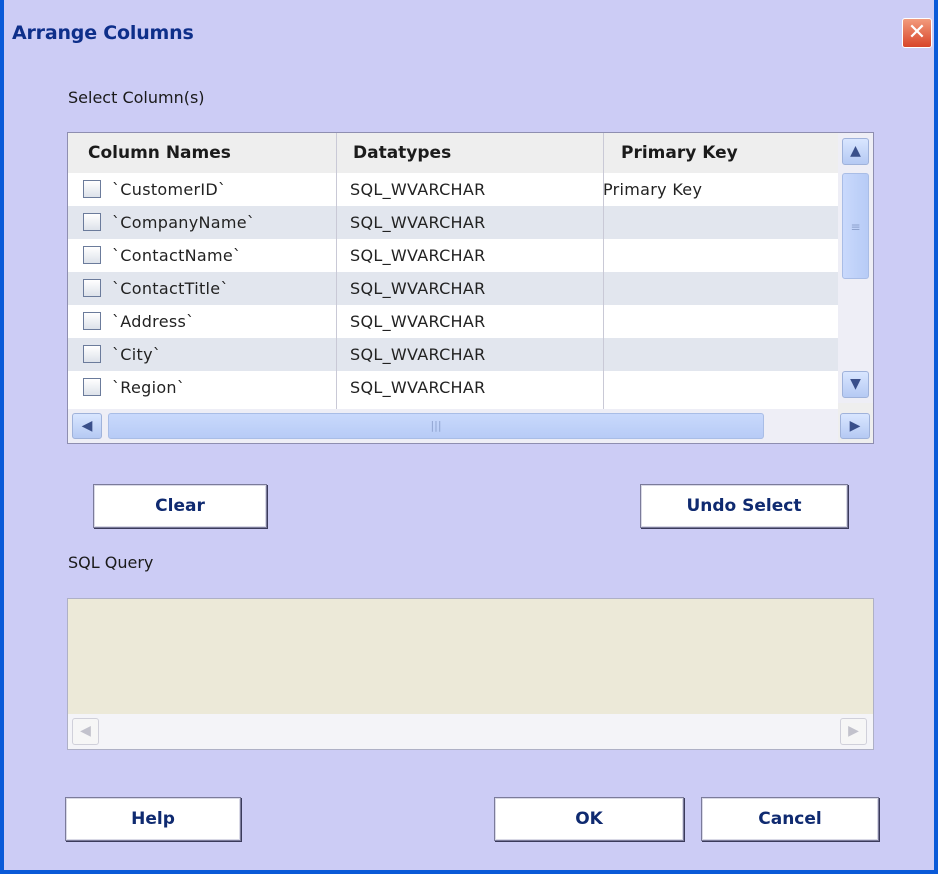  I want to click on vertical-scrollbar: ▲ ≡ ▼, so click(855, 268).